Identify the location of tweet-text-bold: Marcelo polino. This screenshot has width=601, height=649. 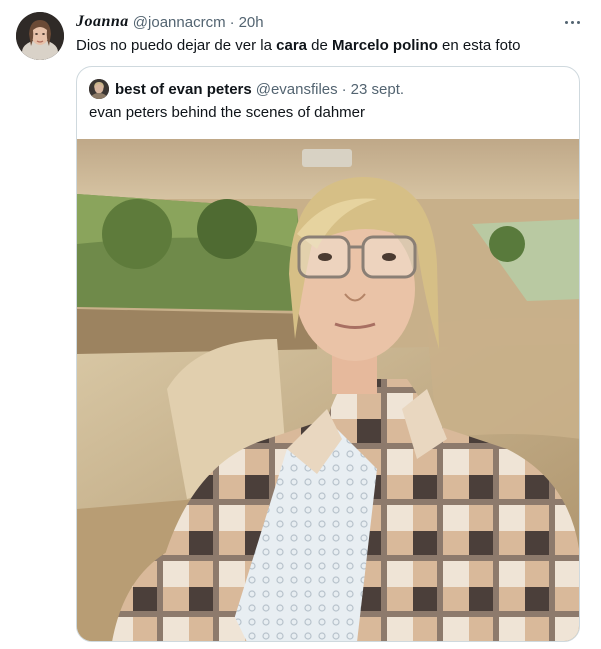
(385, 45).